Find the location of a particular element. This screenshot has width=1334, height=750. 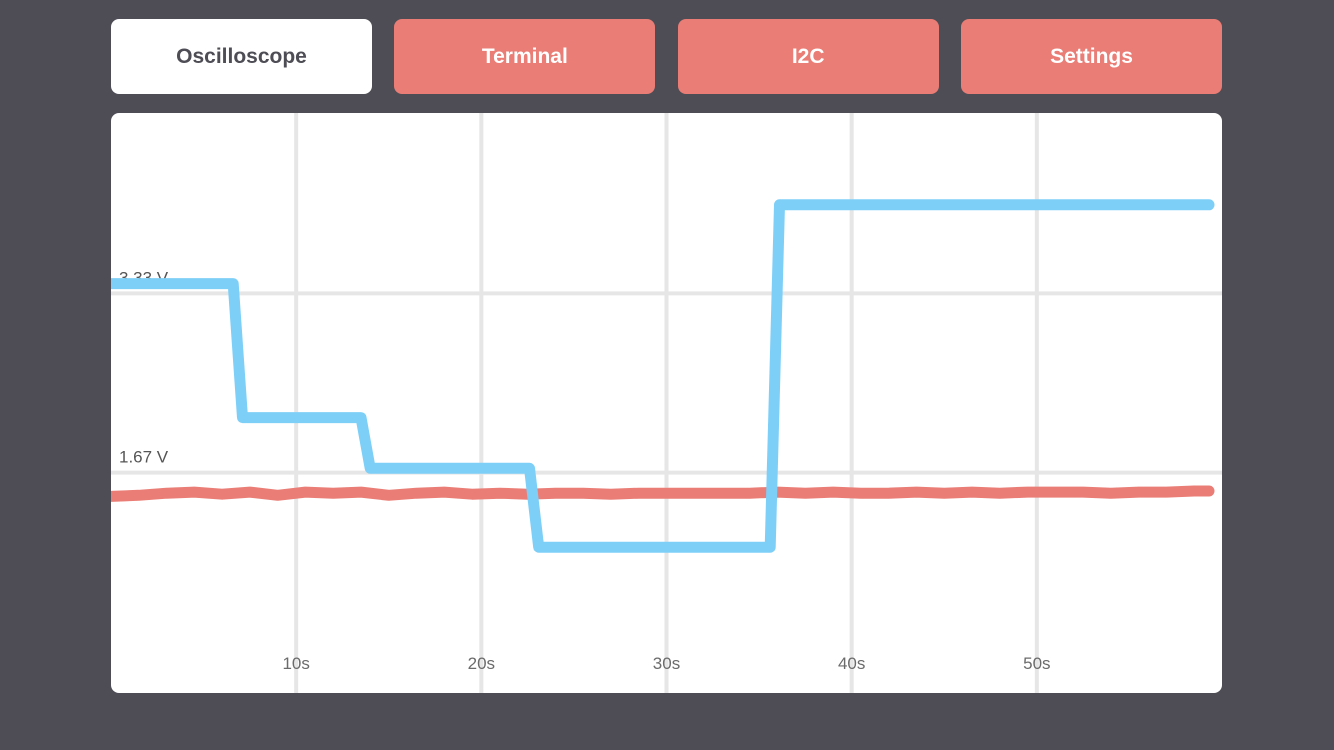

tab-terminal: Terminal is located at coordinates (525, 56).